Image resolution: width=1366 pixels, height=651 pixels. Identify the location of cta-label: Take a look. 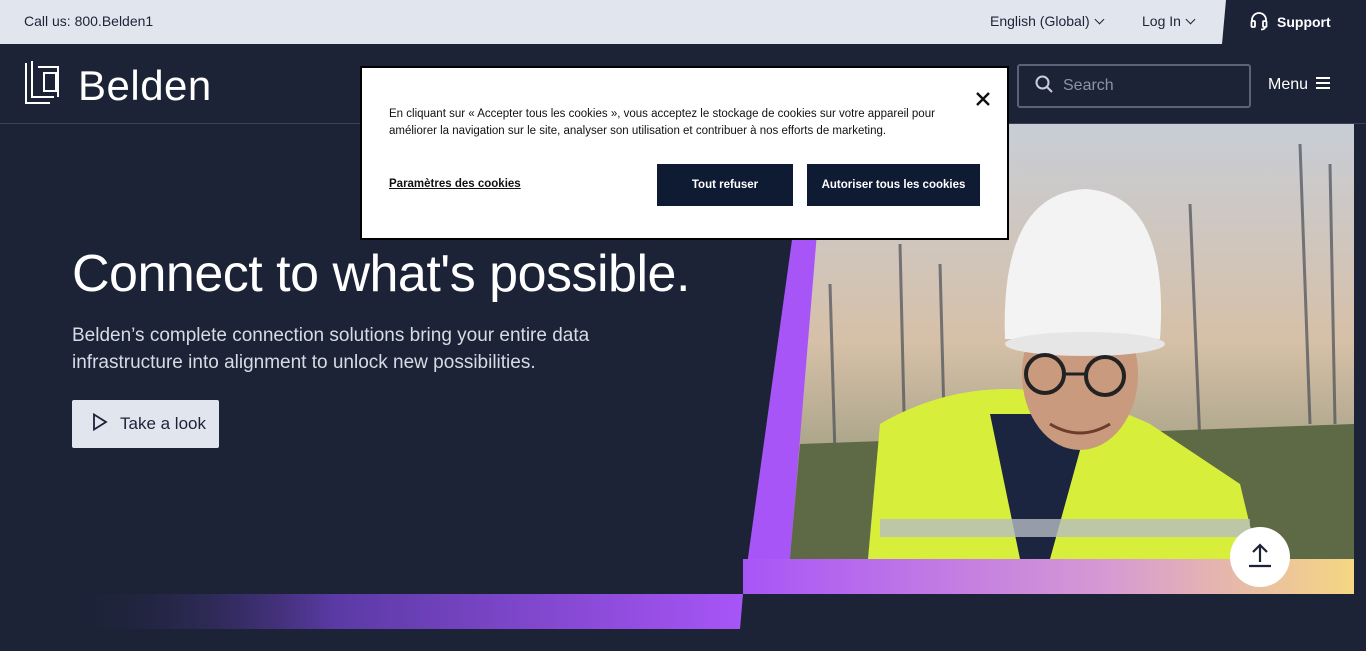
(163, 423).